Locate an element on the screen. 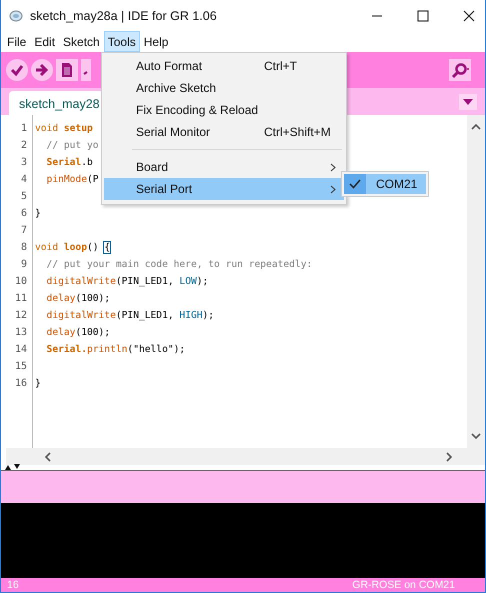  upload-button is located at coordinates (42, 70).